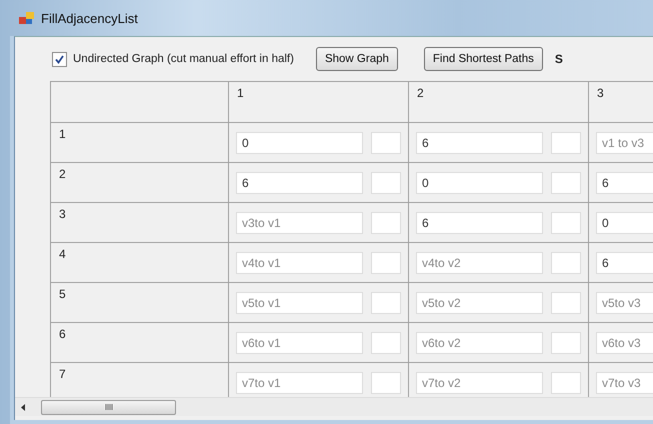 The height and width of the screenshot is (424, 653). What do you see at coordinates (479, 383) in the screenshot?
I see `weight-field: v7to v2` at bounding box center [479, 383].